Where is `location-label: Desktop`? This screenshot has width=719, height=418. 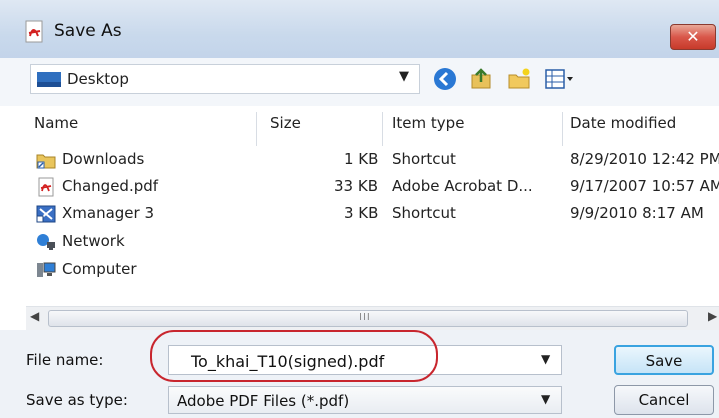 location-label: Desktop is located at coordinates (98, 79).